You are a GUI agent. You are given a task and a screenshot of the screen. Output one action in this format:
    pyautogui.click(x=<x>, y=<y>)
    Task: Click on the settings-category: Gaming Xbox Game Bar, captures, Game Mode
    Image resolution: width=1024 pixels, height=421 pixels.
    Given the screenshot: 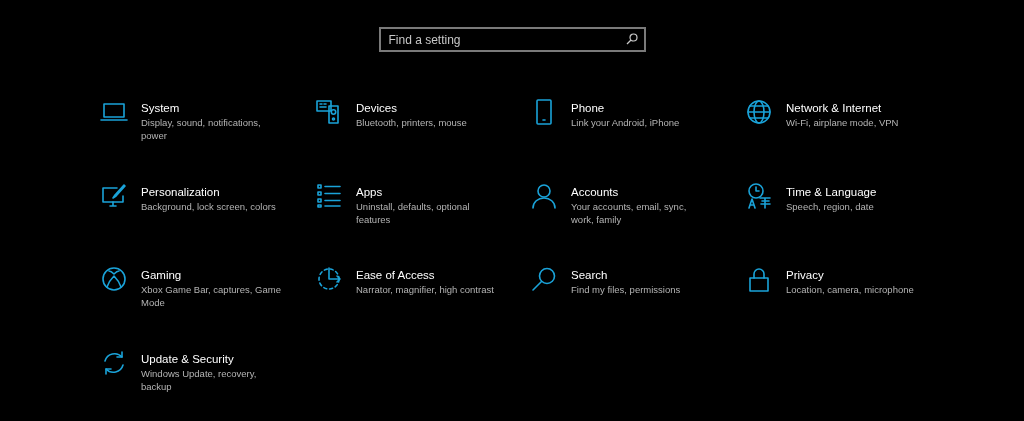 What is the action you would take?
    pyautogui.click(x=207, y=309)
    